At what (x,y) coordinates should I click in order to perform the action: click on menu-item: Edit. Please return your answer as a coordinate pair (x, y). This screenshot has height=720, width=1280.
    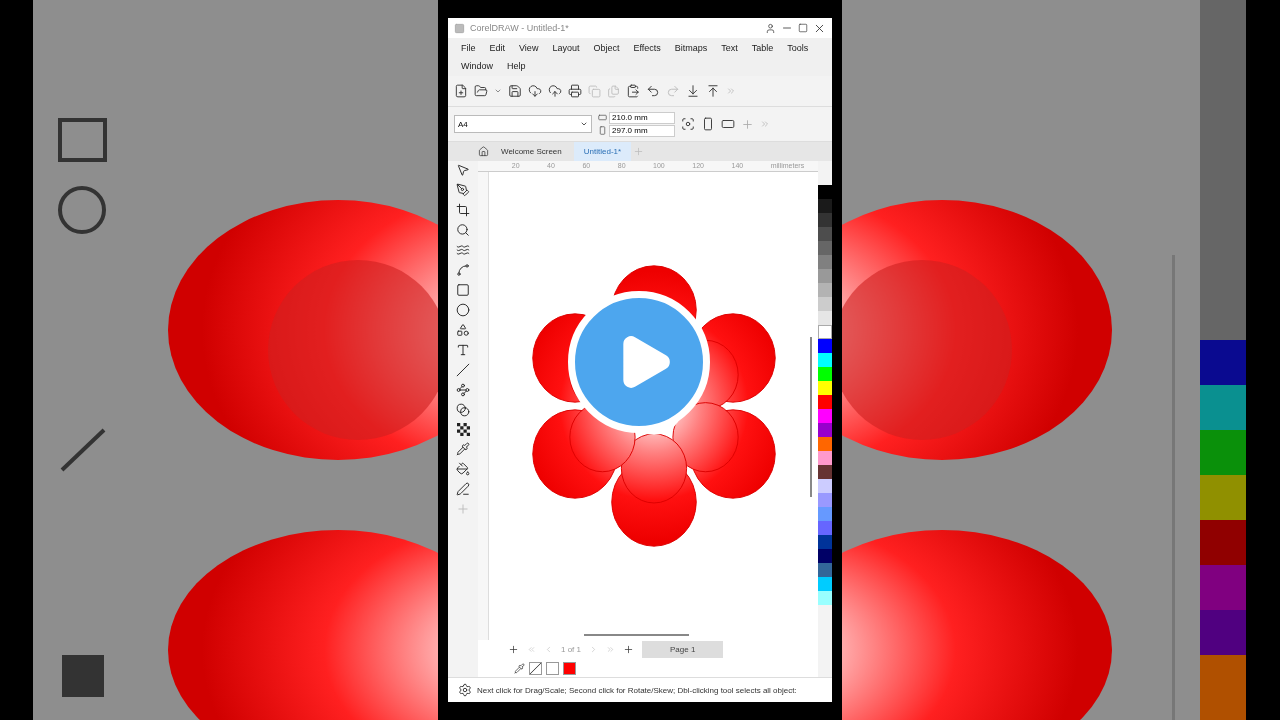
    Looking at the image, I should click on (497, 48).